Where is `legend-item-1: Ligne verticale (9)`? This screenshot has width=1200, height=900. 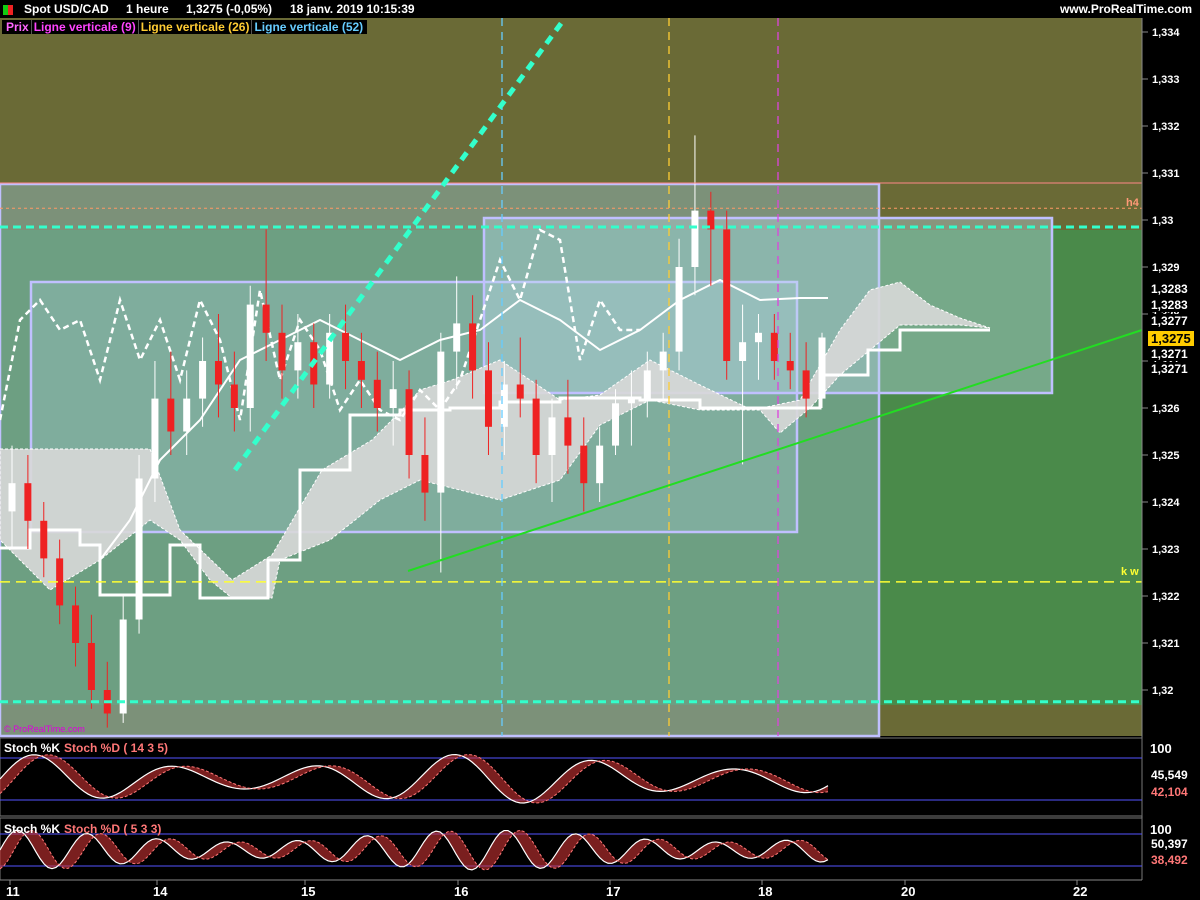
legend-item-1: Ligne verticale (9) is located at coordinates (84, 27).